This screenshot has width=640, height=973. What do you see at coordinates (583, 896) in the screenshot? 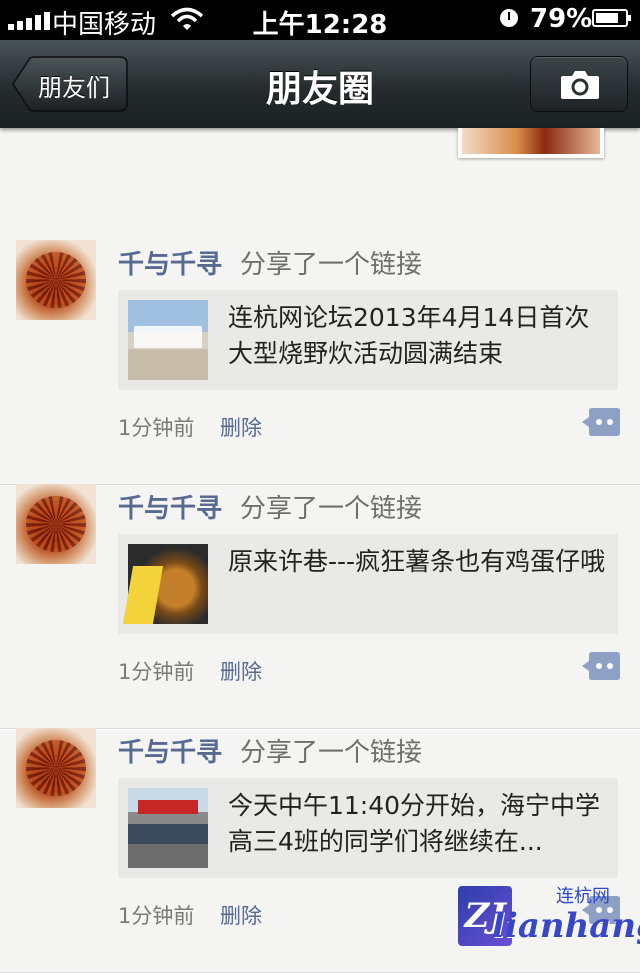
I see `watermark-cn-text: 连杭网` at bounding box center [583, 896].